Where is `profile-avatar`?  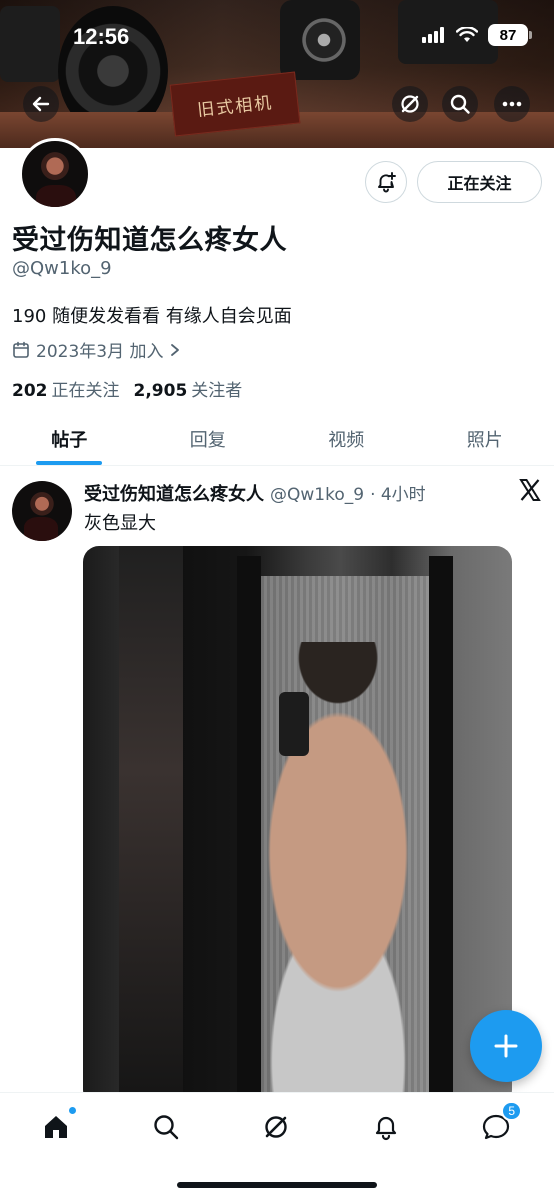
profile-avatar is located at coordinates (55, 174).